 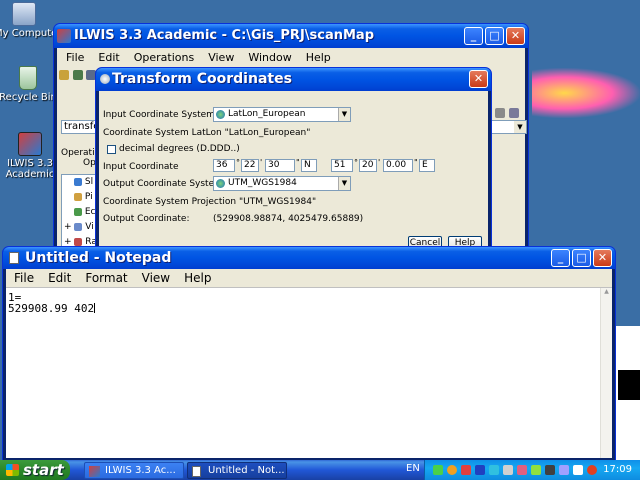 What do you see at coordinates (28, 97) in the screenshot?
I see `desktop-icon-label: Recycle Bin` at bounding box center [28, 97].